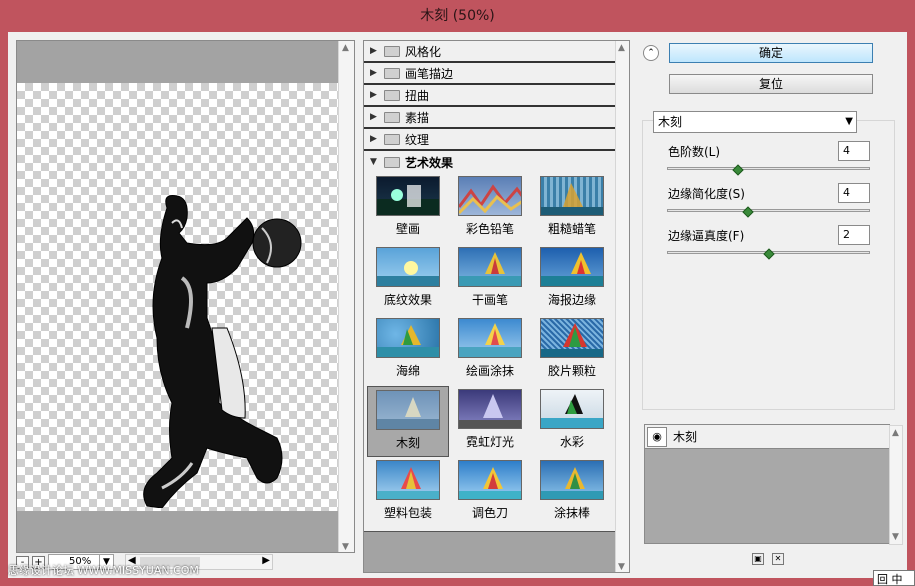 The image size is (915, 586). I want to click on edge-simplicity-input: 4, so click(854, 193).